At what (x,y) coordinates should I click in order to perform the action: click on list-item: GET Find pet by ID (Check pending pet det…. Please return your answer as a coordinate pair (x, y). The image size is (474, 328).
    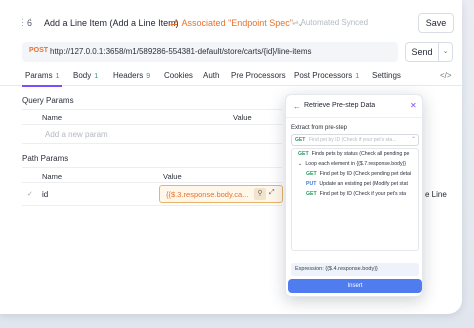
    Looking at the image, I should click on (355, 176).